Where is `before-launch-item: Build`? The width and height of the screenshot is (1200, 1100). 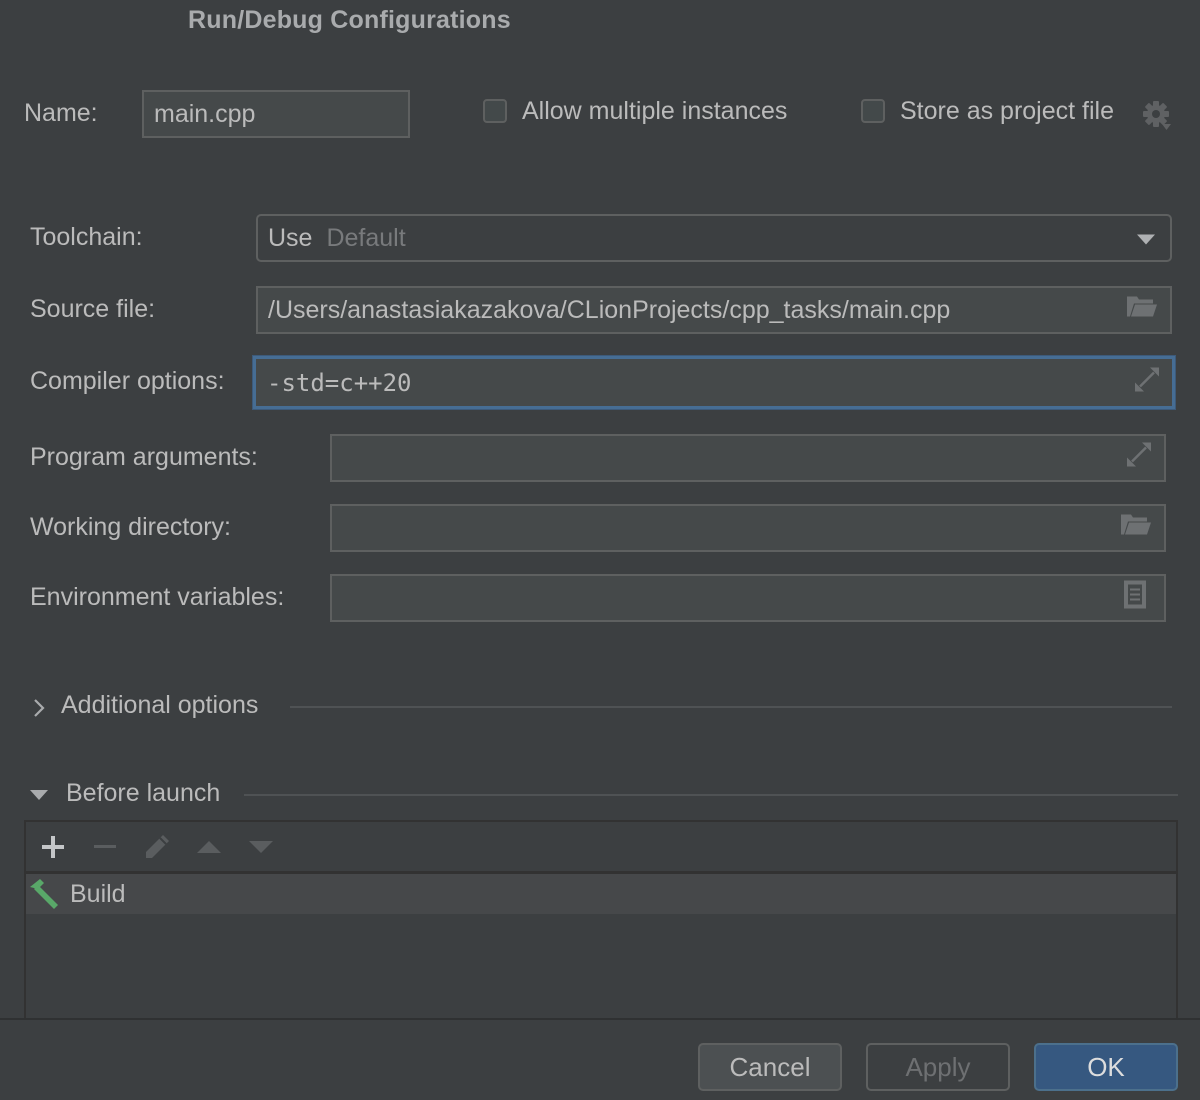 before-launch-item: Build is located at coordinates (601, 894).